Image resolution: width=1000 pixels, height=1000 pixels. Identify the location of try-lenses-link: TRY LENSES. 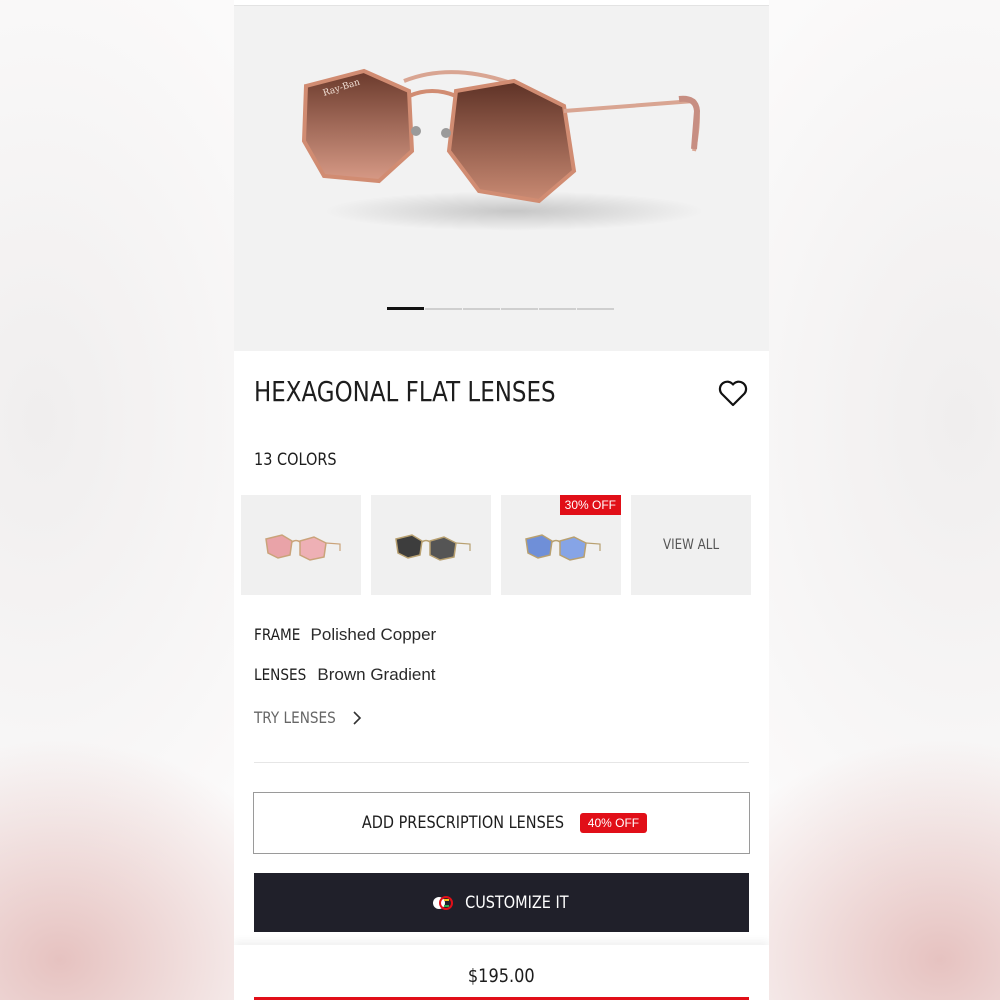
(309, 717).